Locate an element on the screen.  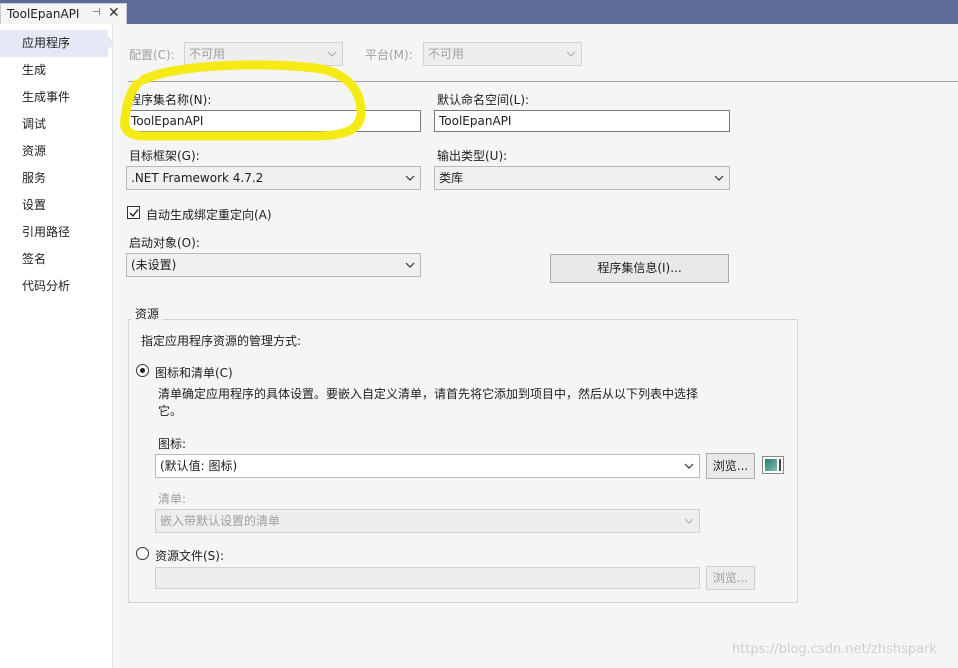
icon-manifest-radio-label: 图标和清单(C) is located at coordinates (194, 373).